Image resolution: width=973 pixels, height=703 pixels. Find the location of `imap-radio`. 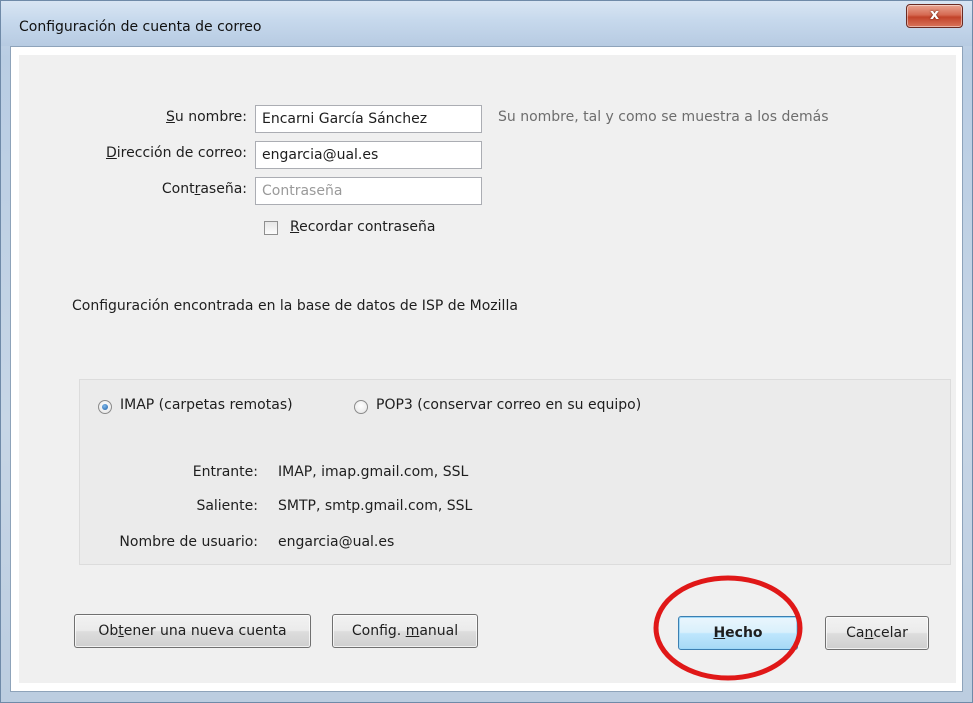

imap-radio is located at coordinates (105, 407).